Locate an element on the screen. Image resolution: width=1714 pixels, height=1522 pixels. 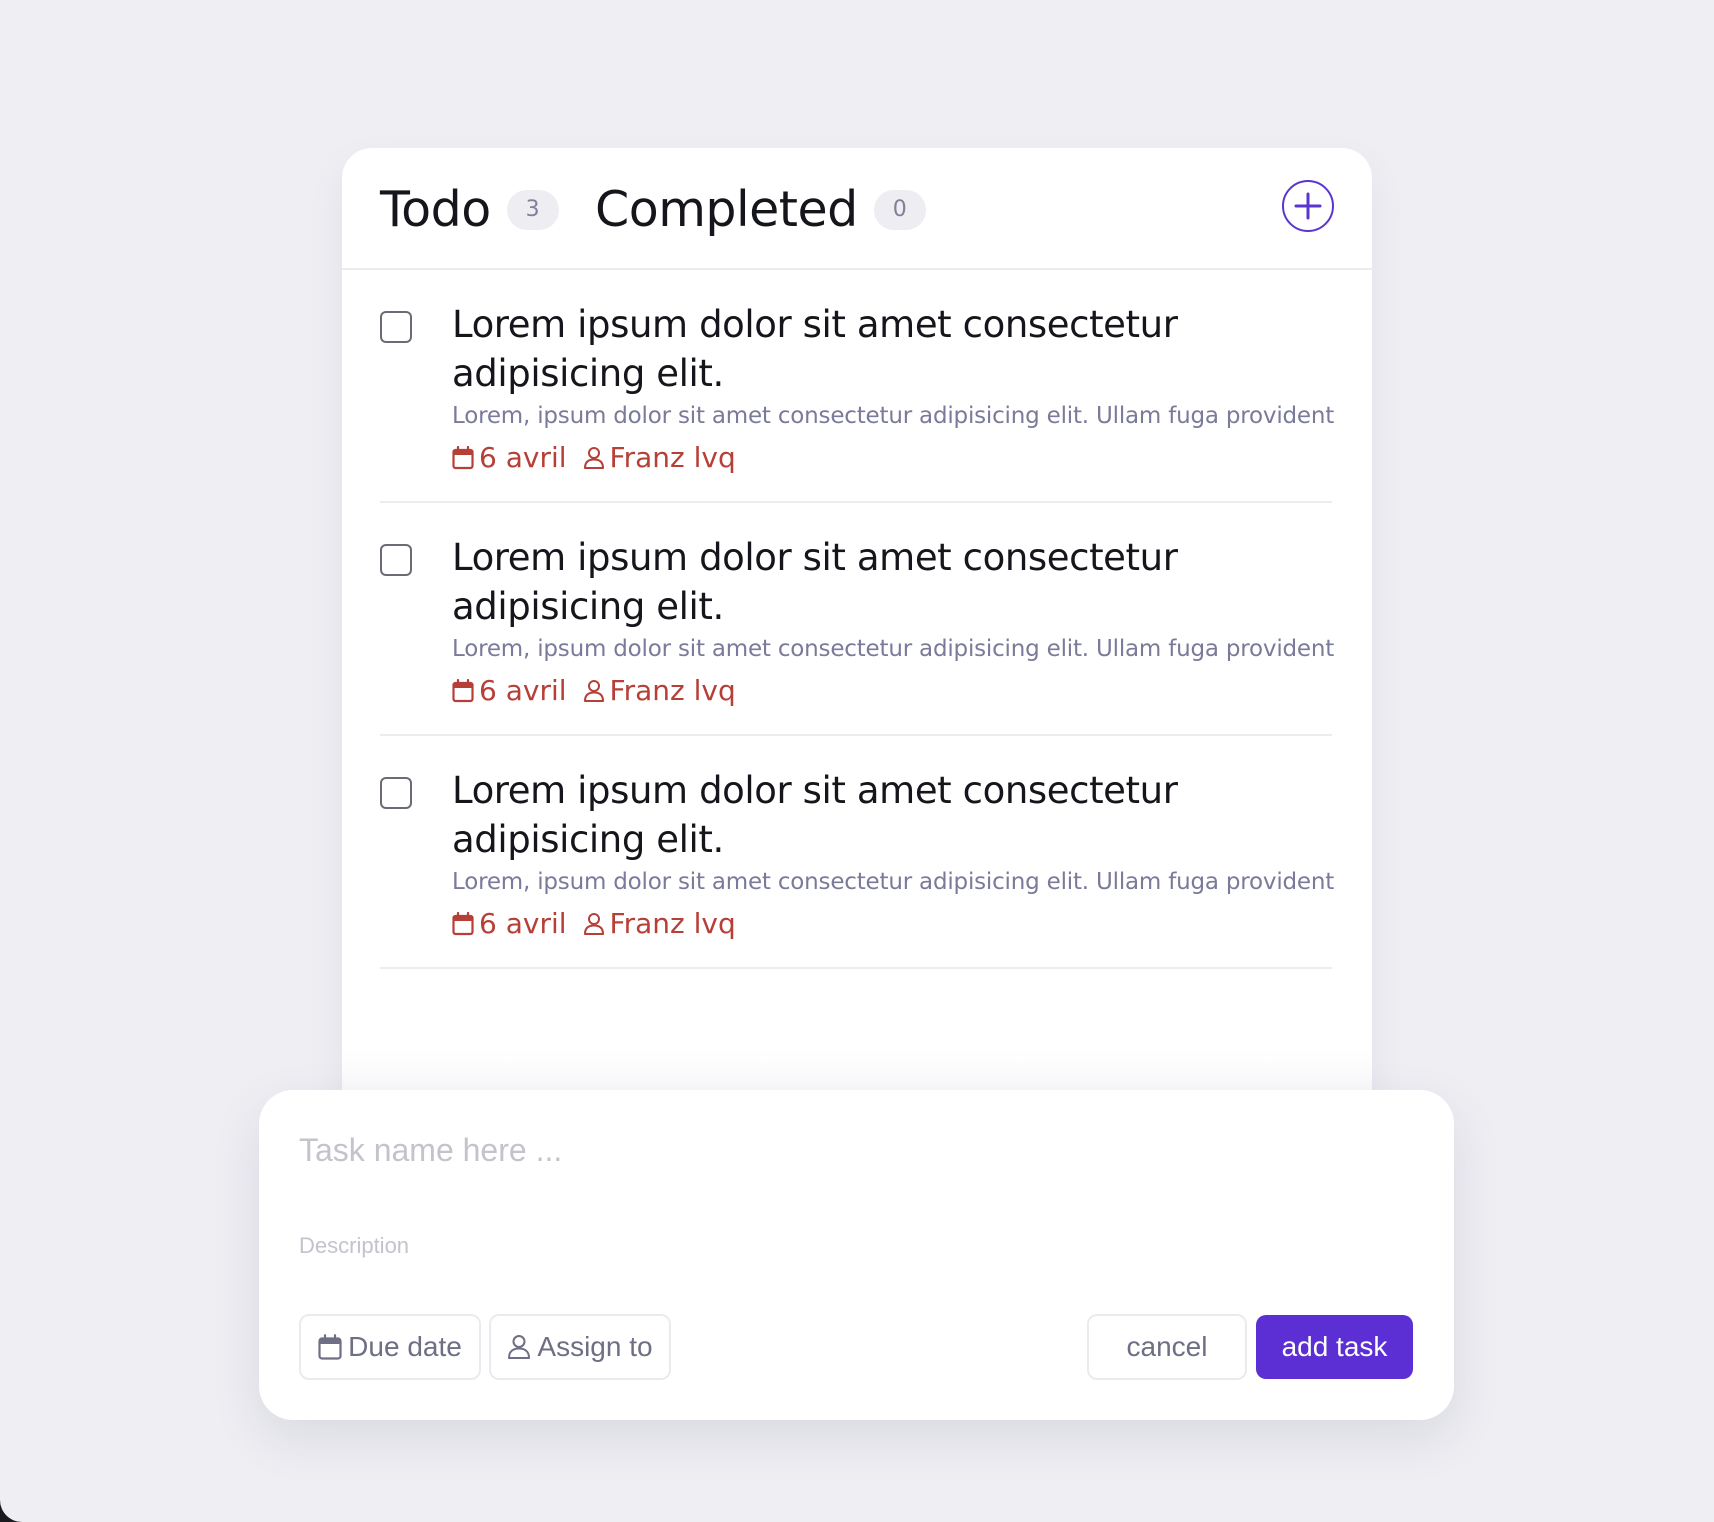
task-name-input is located at coordinates (849, 1150).